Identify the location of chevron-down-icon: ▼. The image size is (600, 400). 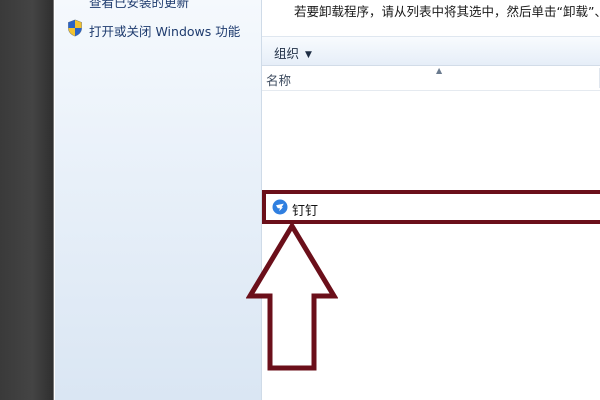
(308, 55).